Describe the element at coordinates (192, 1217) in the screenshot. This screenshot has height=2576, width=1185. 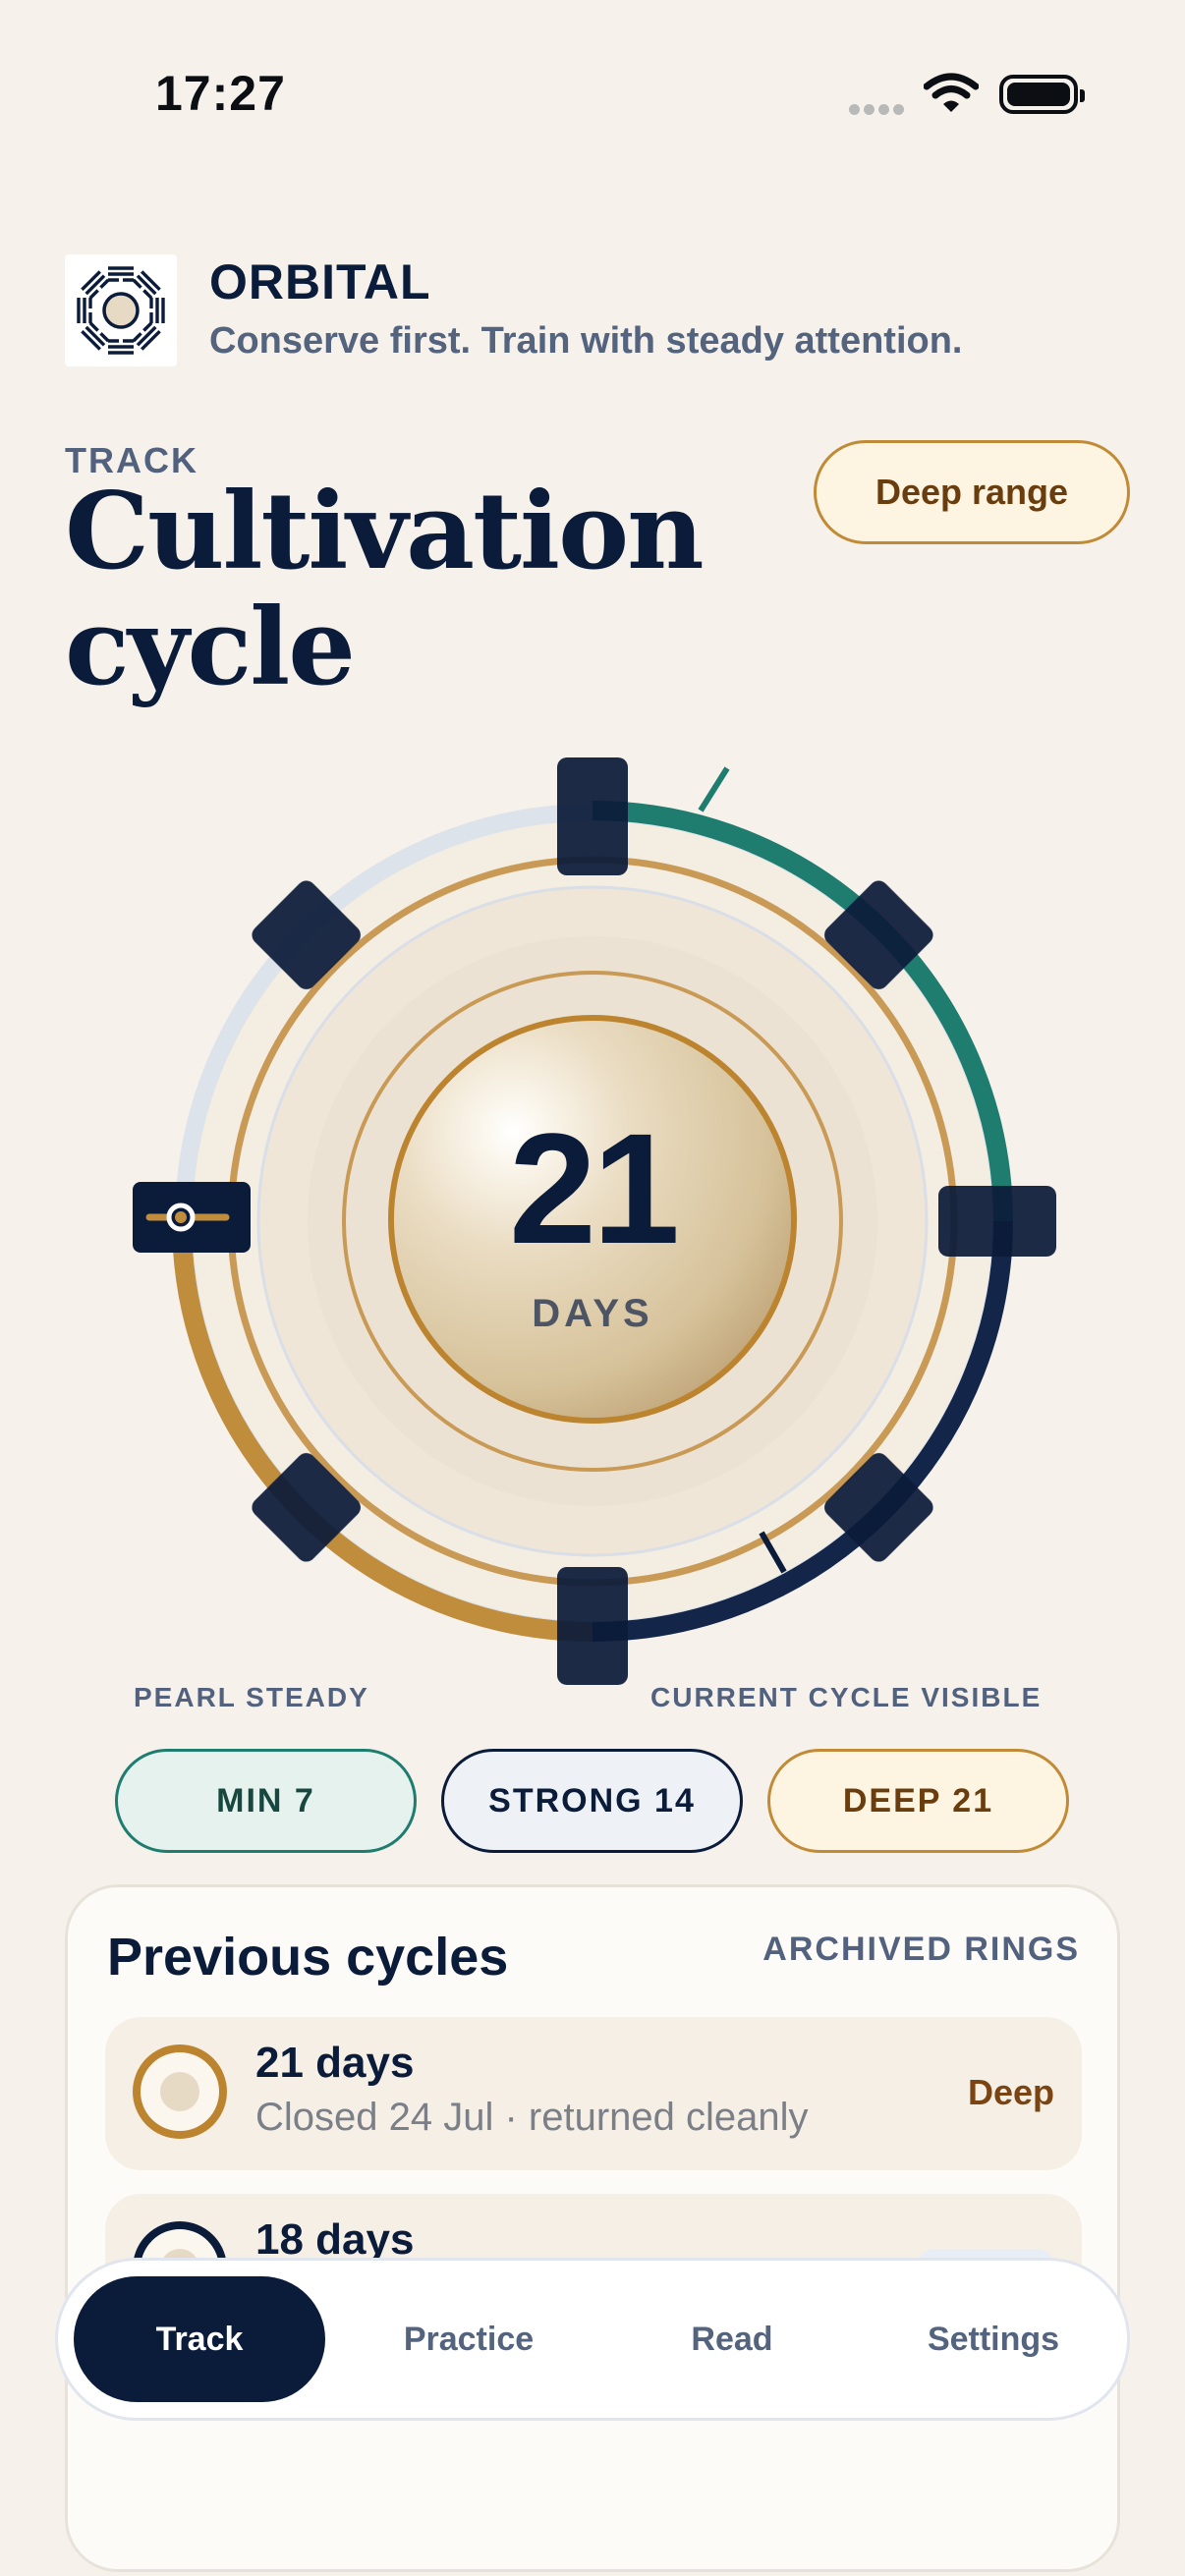
I see `current-day-marker` at that location.